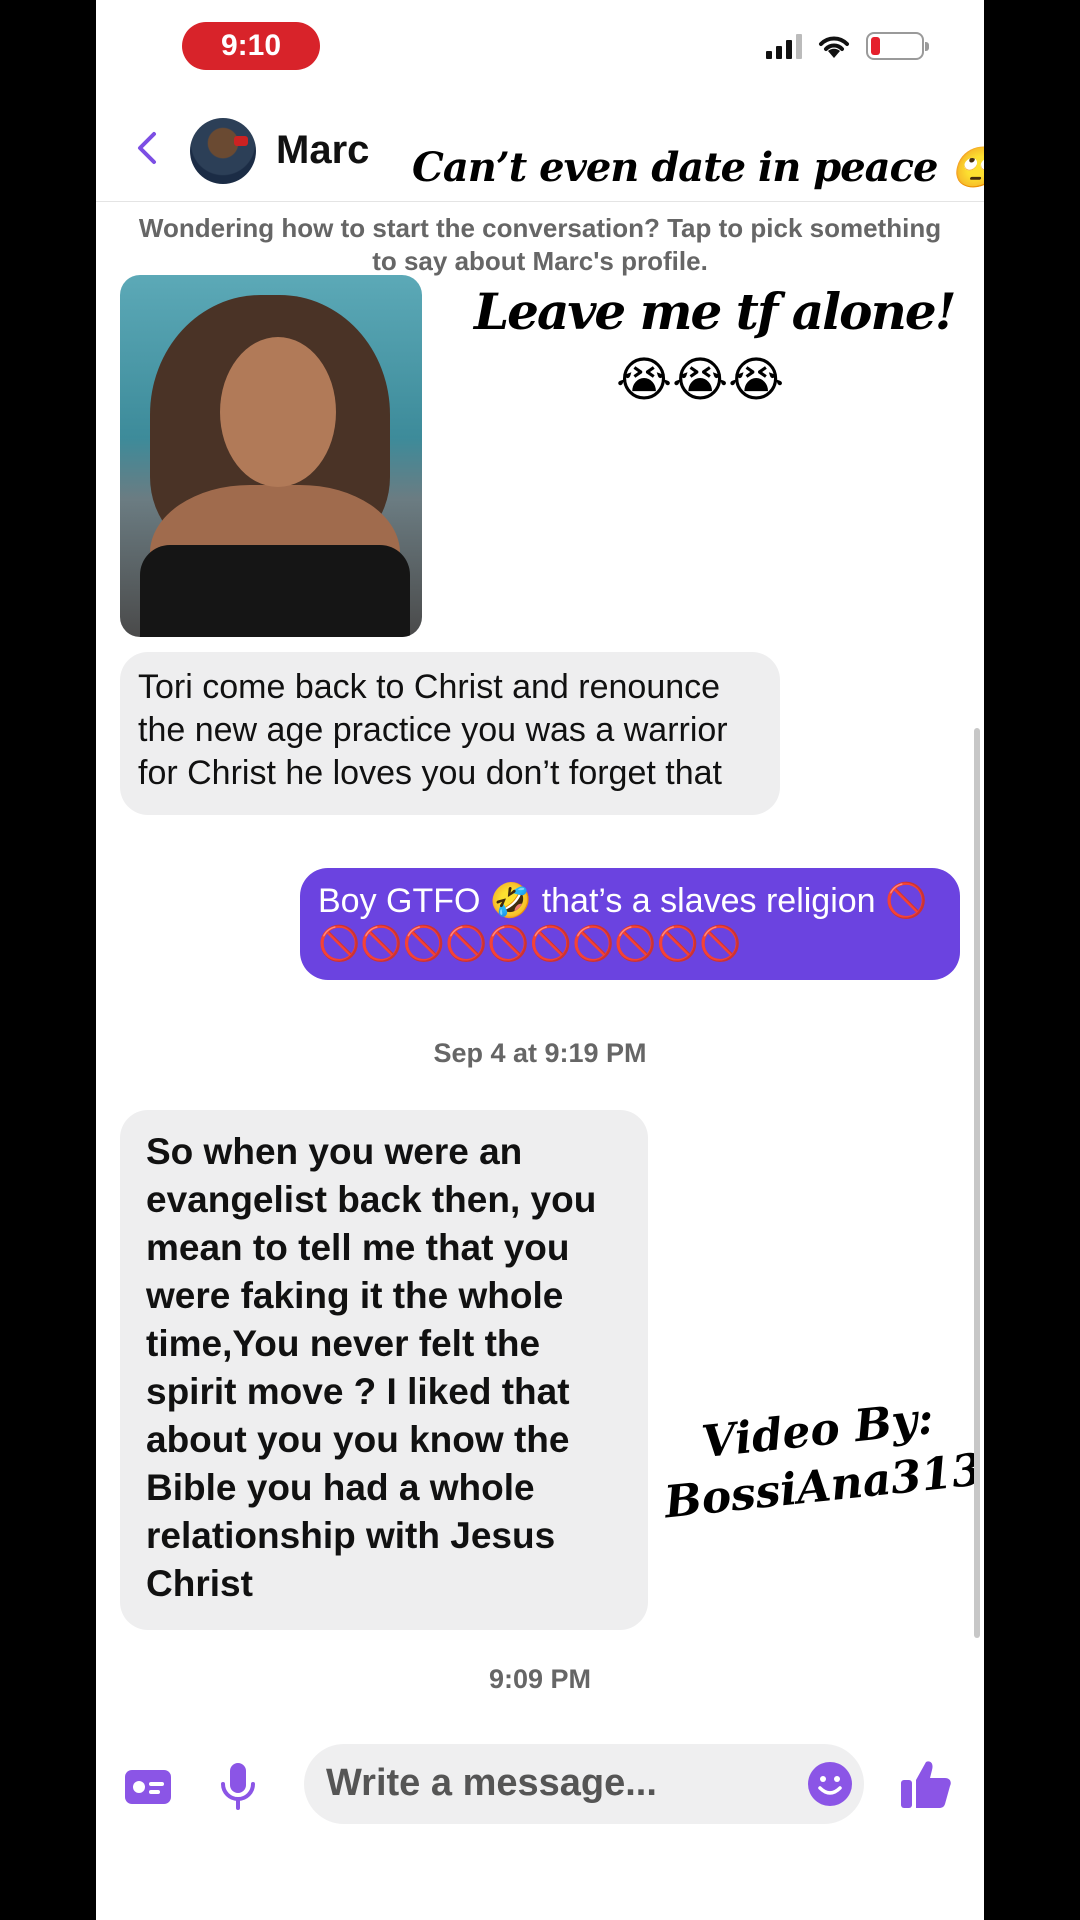  What do you see at coordinates (322, 150) in the screenshot?
I see `contact-name: Marc` at bounding box center [322, 150].